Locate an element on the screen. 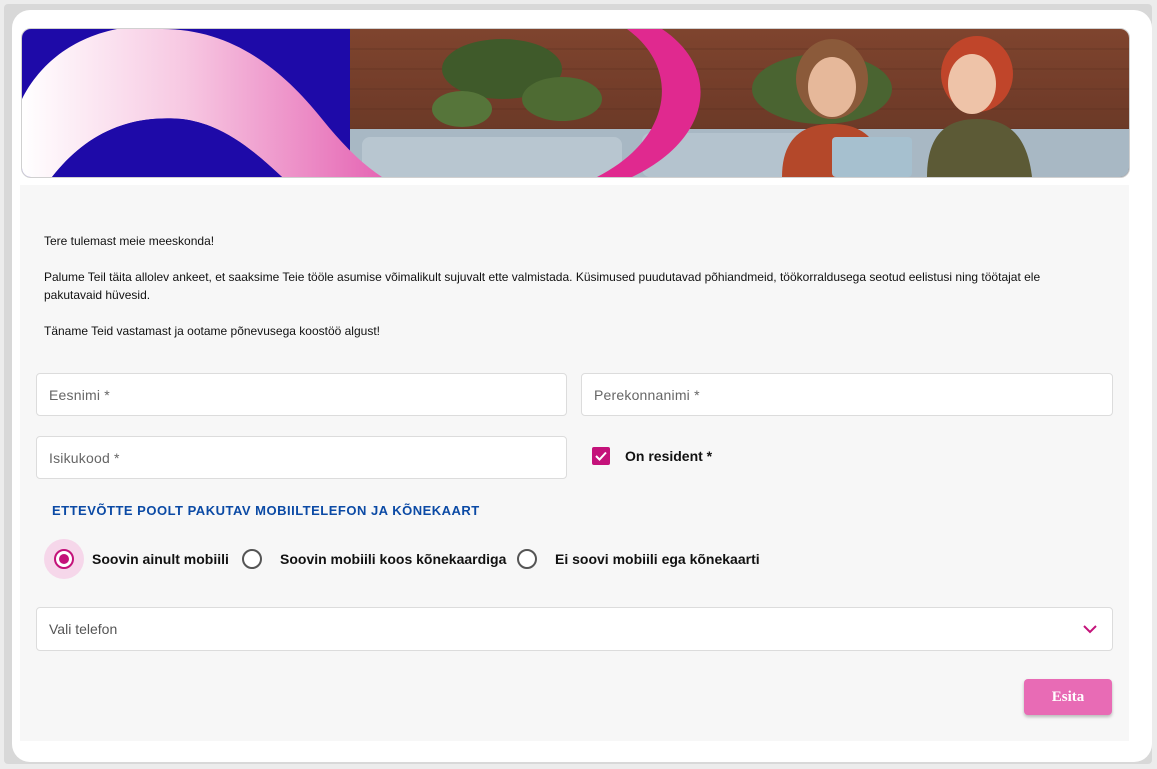 Image resolution: width=1157 pixels, height=769 pixels. resident-checkbox is located at coordinates (601, 456).